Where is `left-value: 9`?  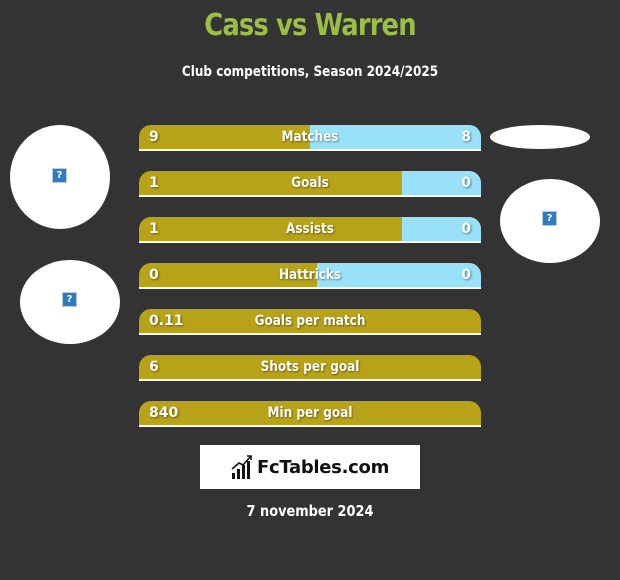 left-value: 9 is located at coordinates (154, 137).